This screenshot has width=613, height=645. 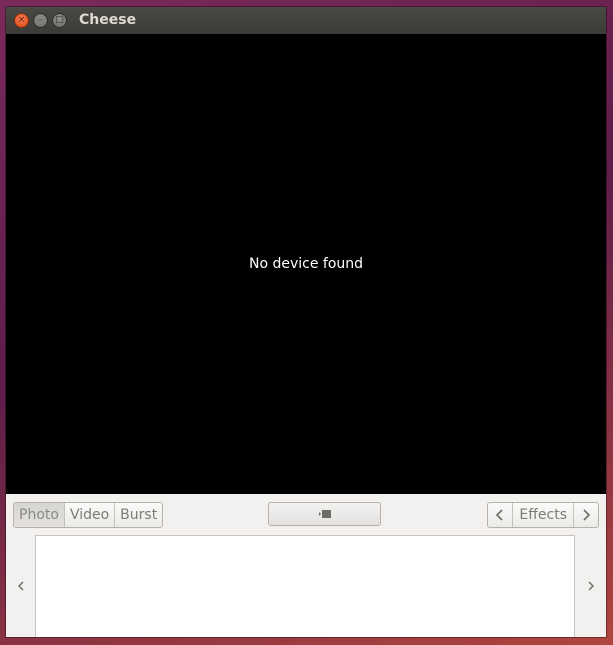 I want to click on mode-switcher: Photo Video Burst, so click(x=88, y=515).